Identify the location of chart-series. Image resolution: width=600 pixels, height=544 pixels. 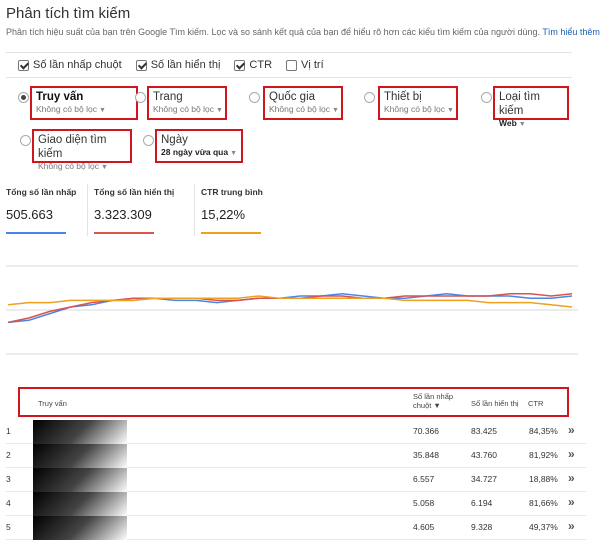
(290, 308).